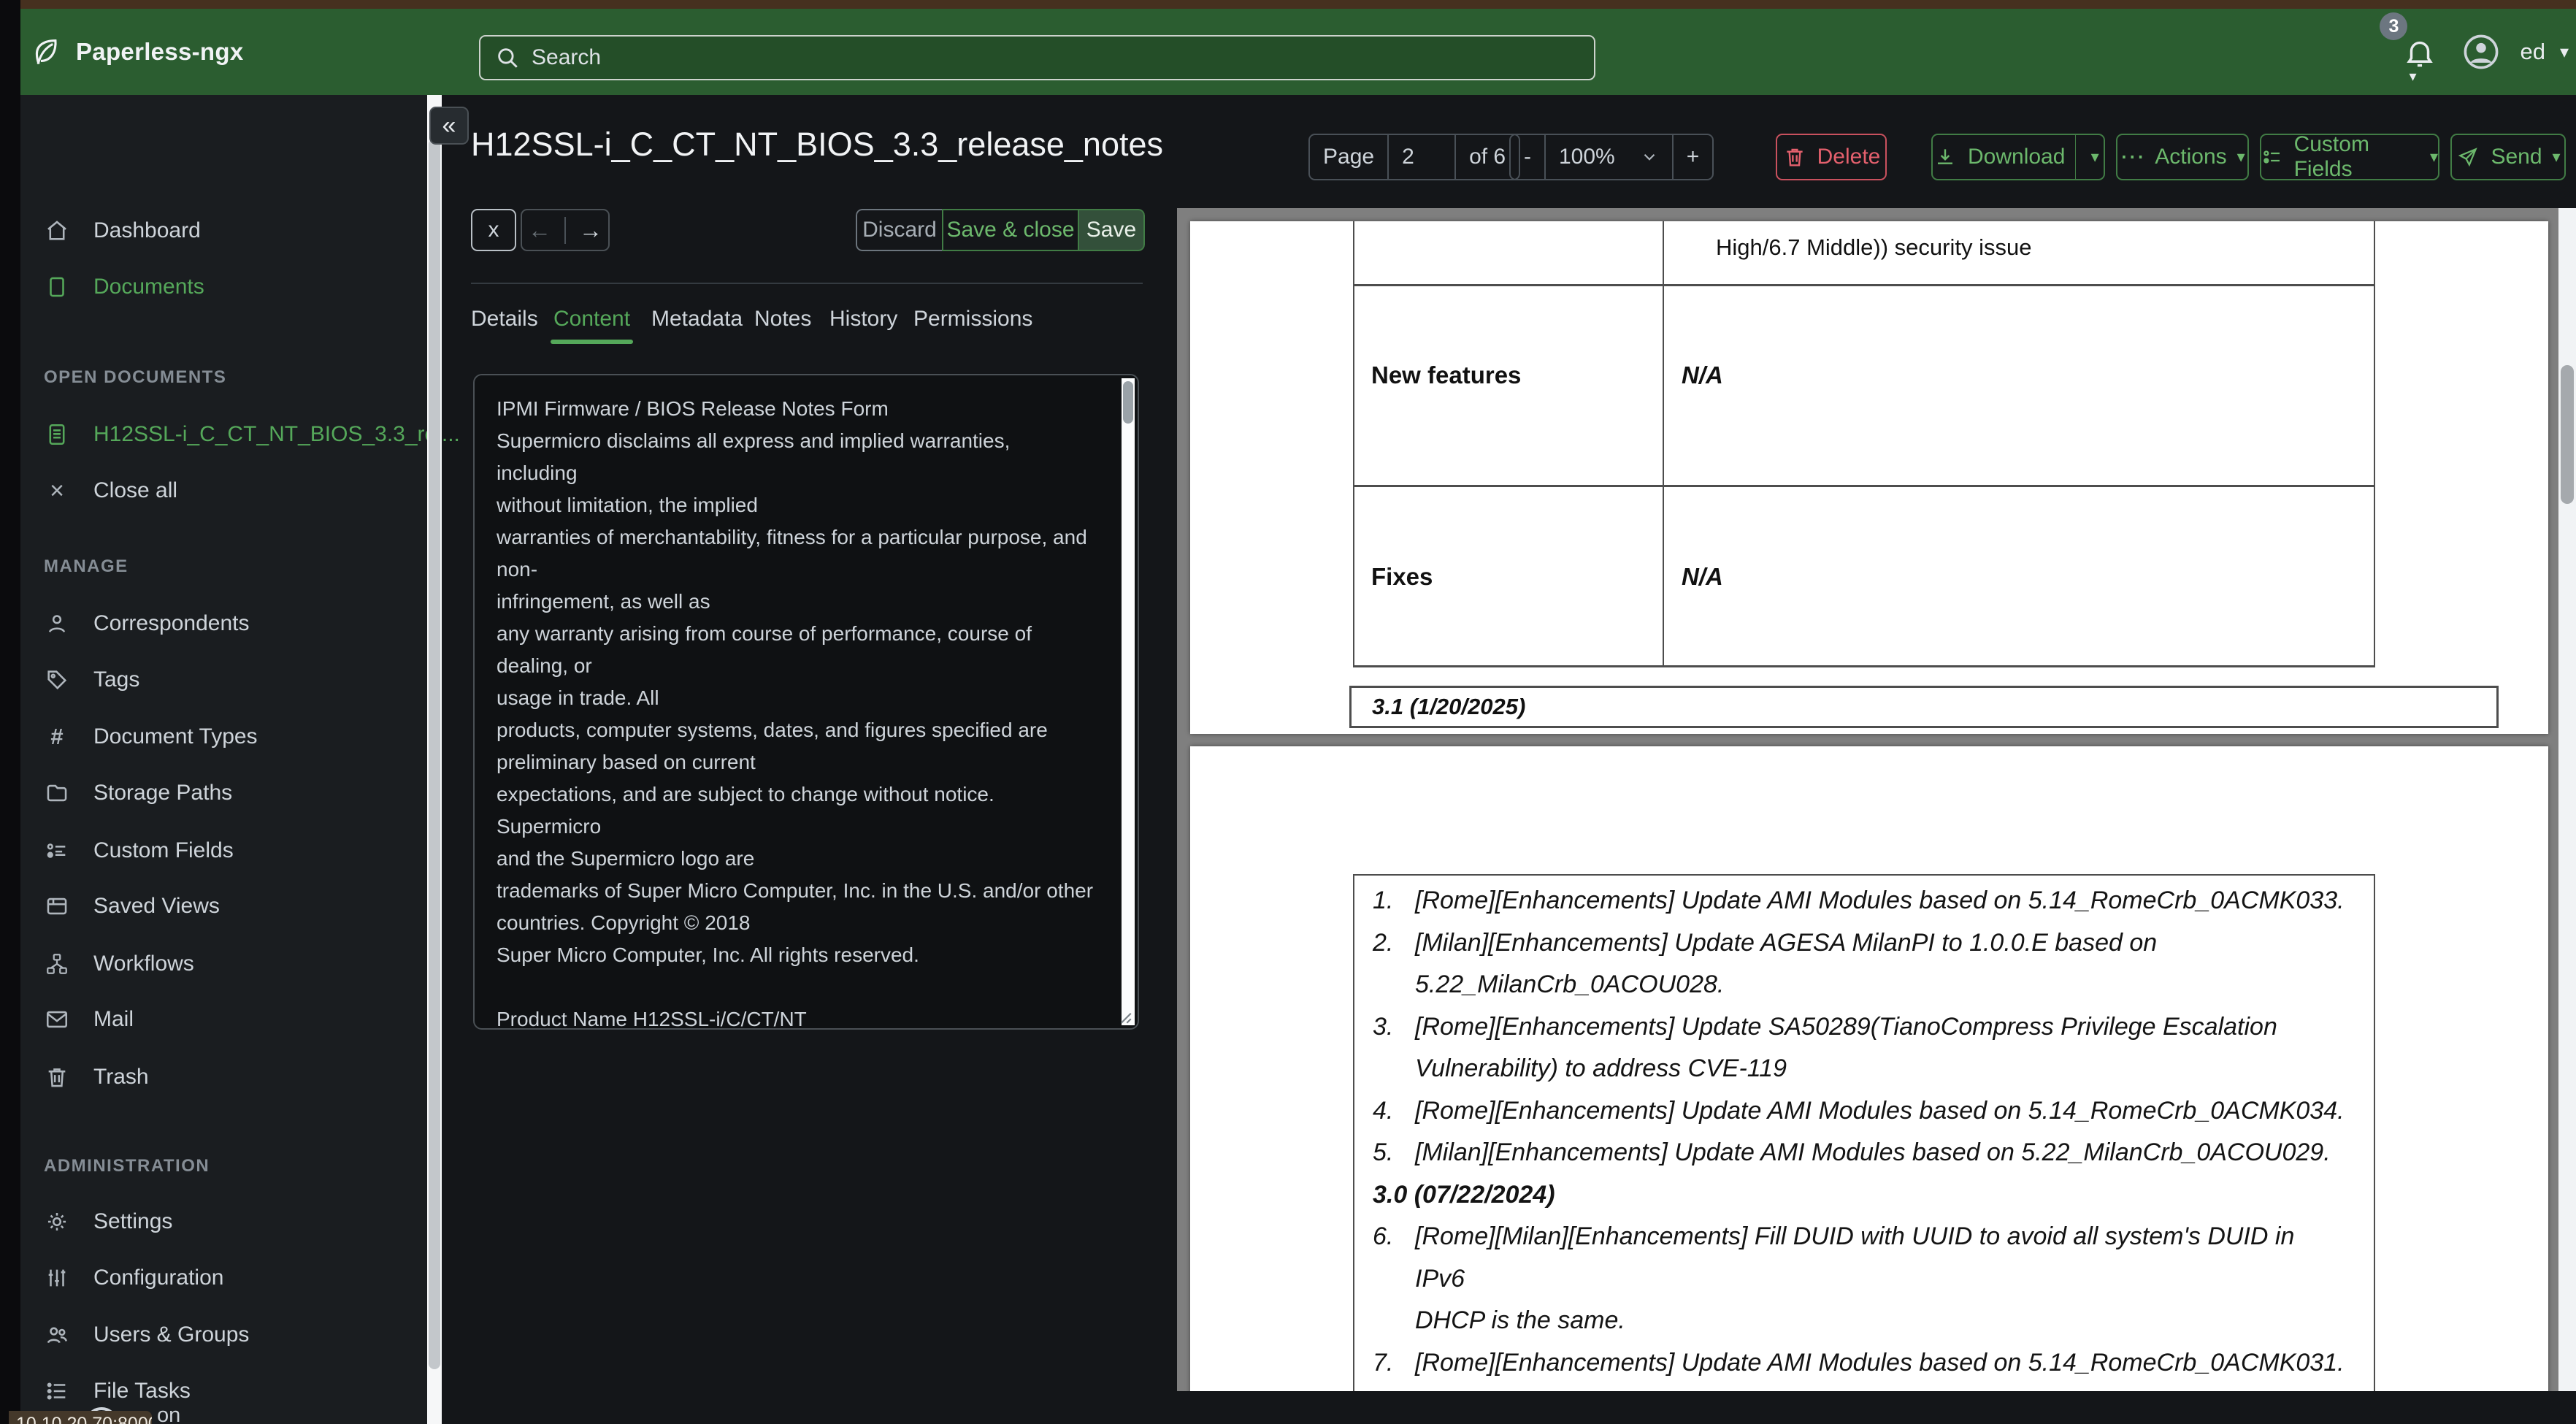 This screenshot has width=2576, height=1424. I want to click on custom-fields-button: Custom Fields ▾, so click(2349, 157).